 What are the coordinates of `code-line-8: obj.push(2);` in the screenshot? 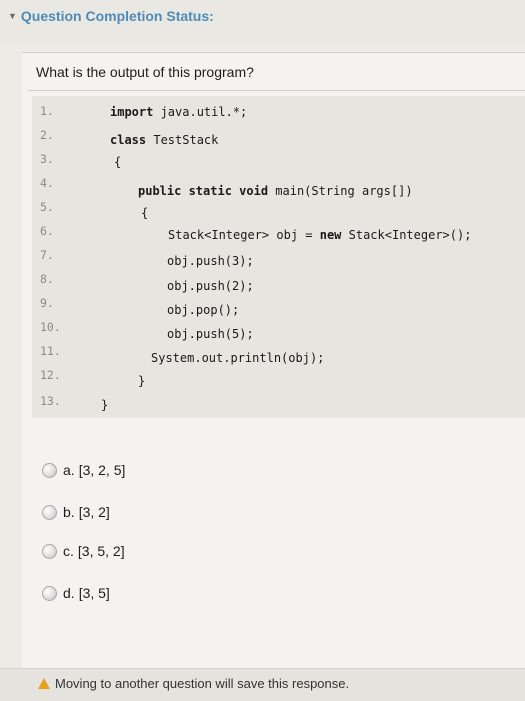 It's located at (210, 286).